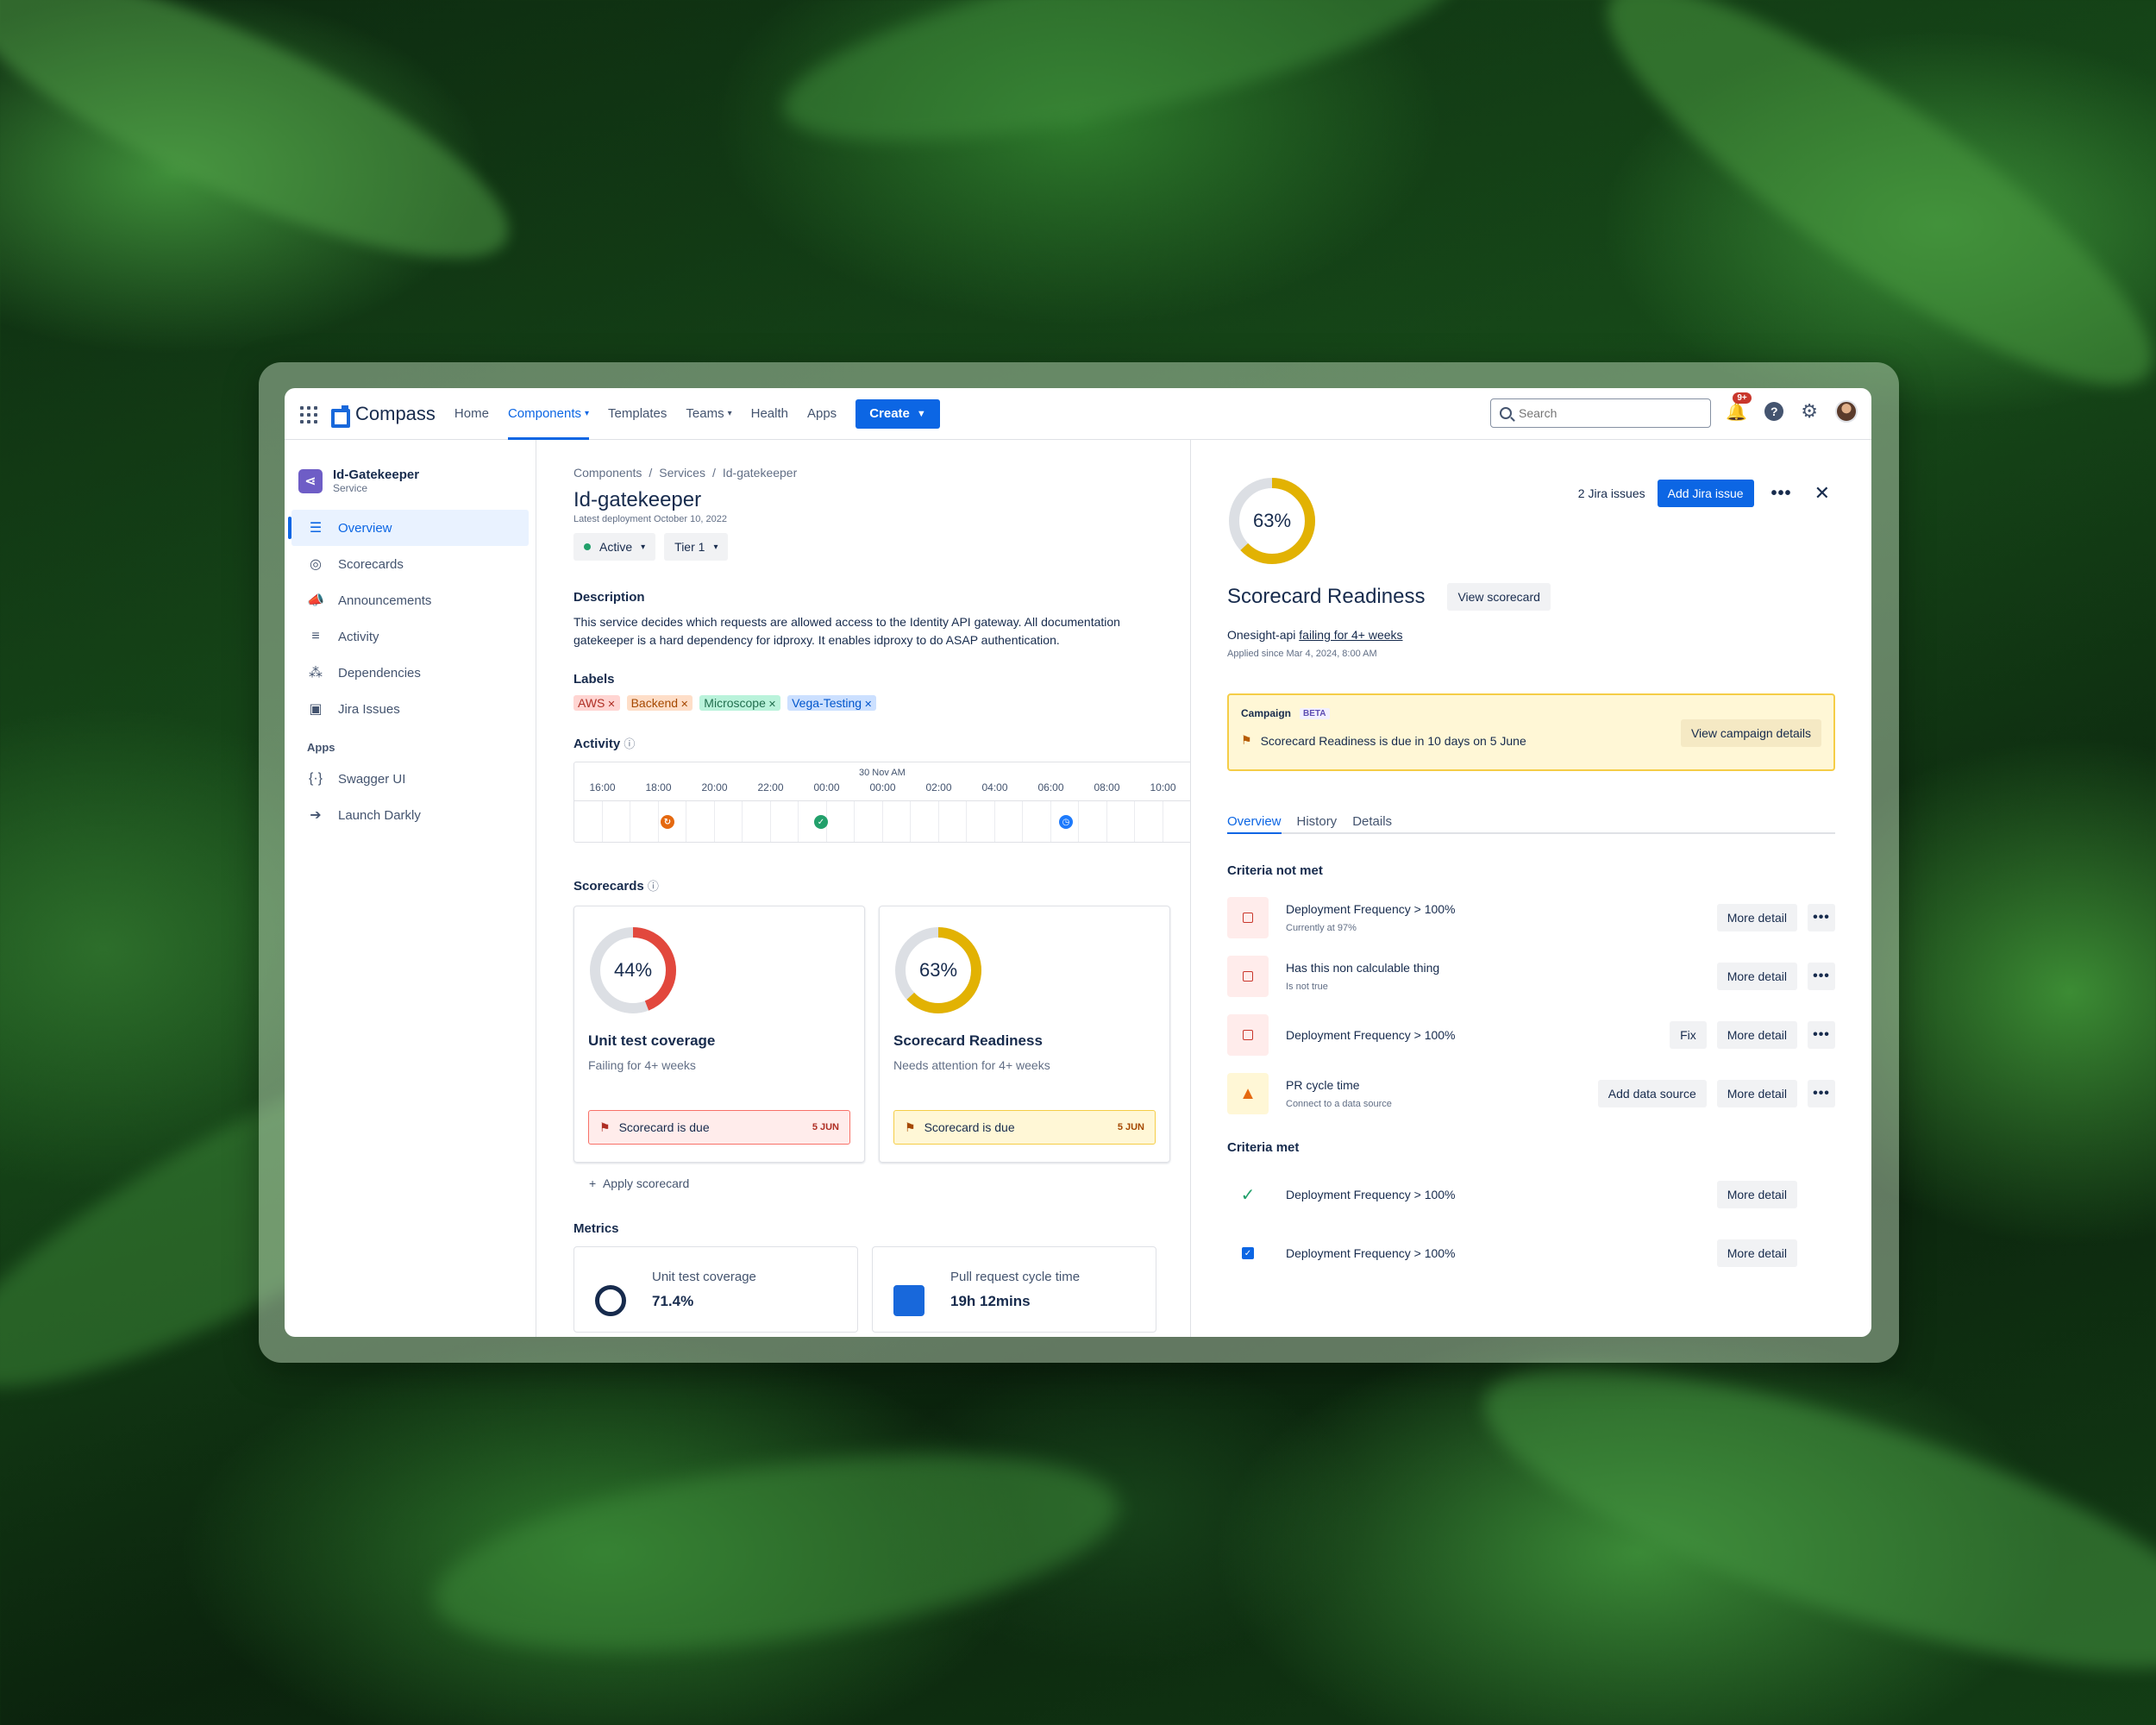  What do you see at coordinates (596, 1228) in the screenshot?
I see `metrics-heading: Metrics` at bounding box center [596, 1228].